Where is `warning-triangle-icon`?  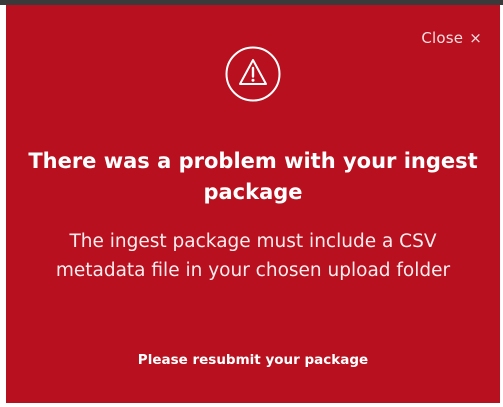 warning-triangle-icon is located at coordinates (253, 74).